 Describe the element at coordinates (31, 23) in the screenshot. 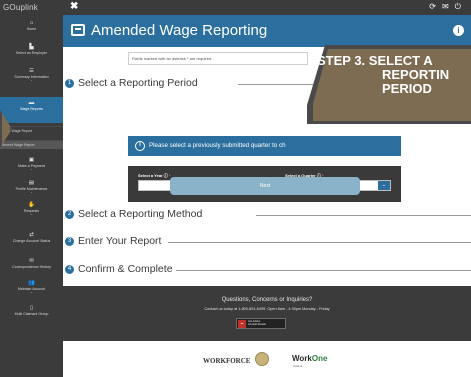

I see `home-icon: ⌂` at that location.